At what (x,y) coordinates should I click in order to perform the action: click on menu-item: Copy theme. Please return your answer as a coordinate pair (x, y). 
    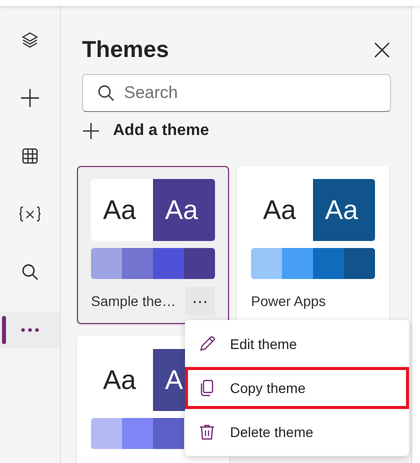
    Looking at the image, I should click on (297, 388).